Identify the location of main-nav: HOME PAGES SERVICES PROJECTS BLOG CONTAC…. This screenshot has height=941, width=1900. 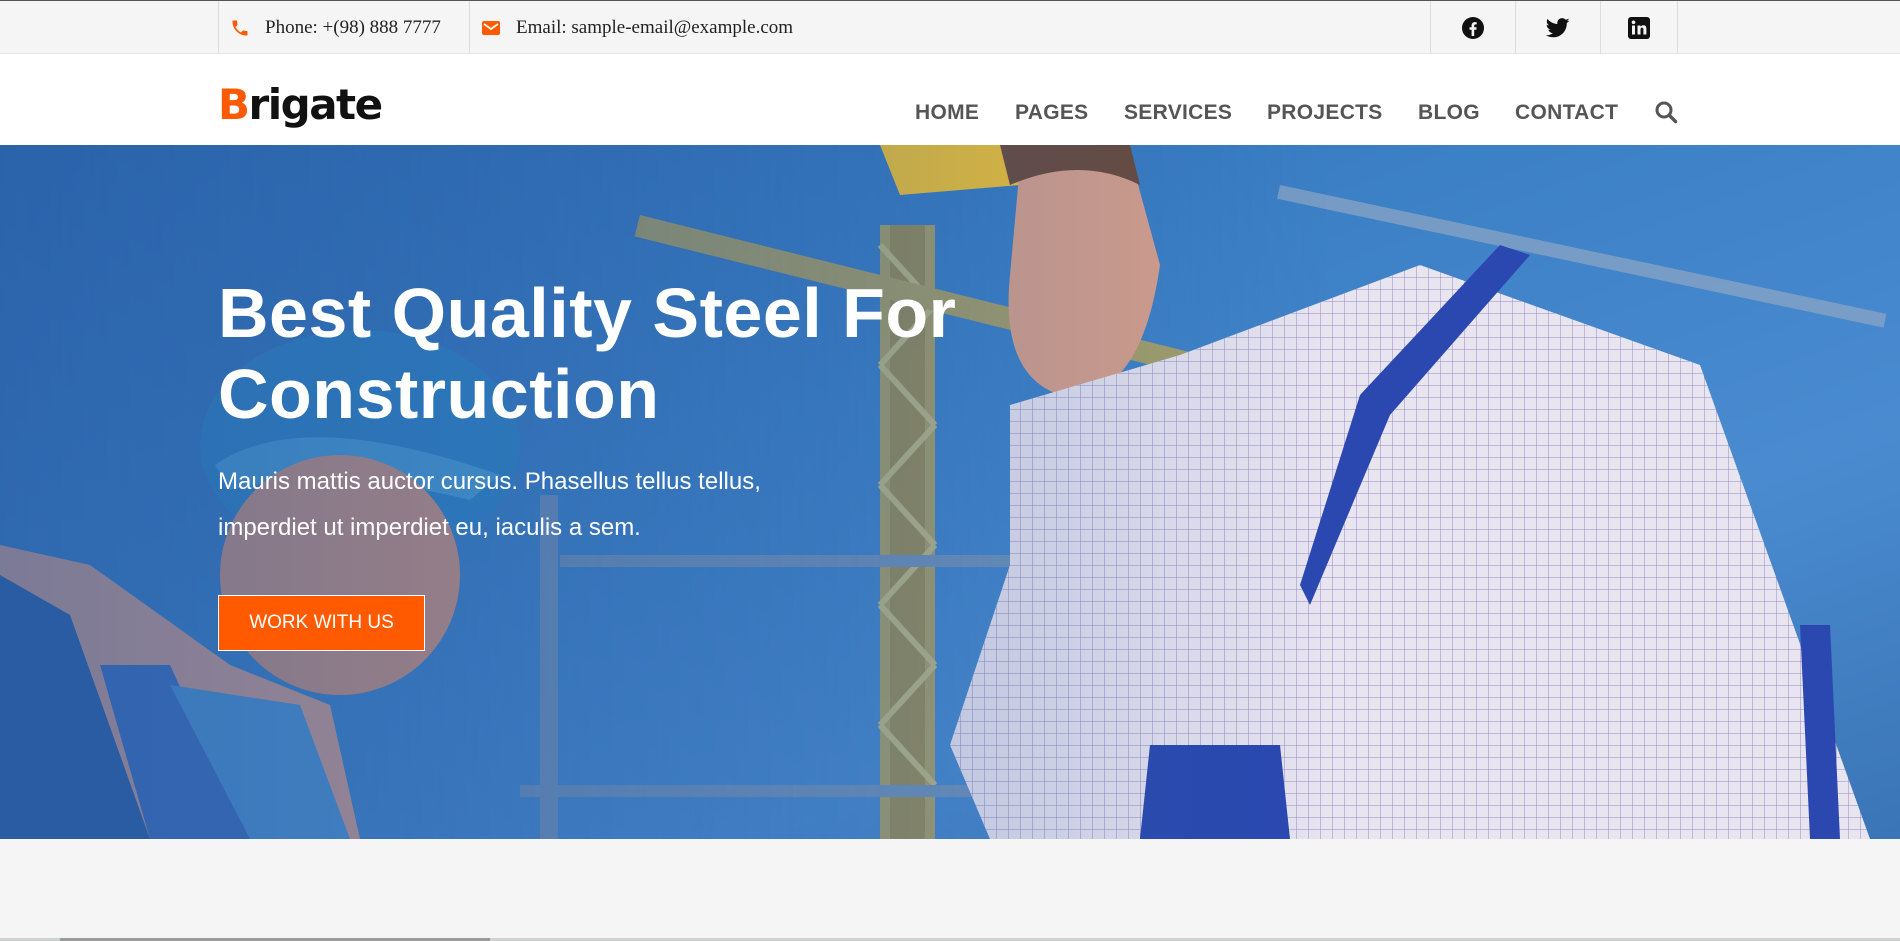
(950, 116).